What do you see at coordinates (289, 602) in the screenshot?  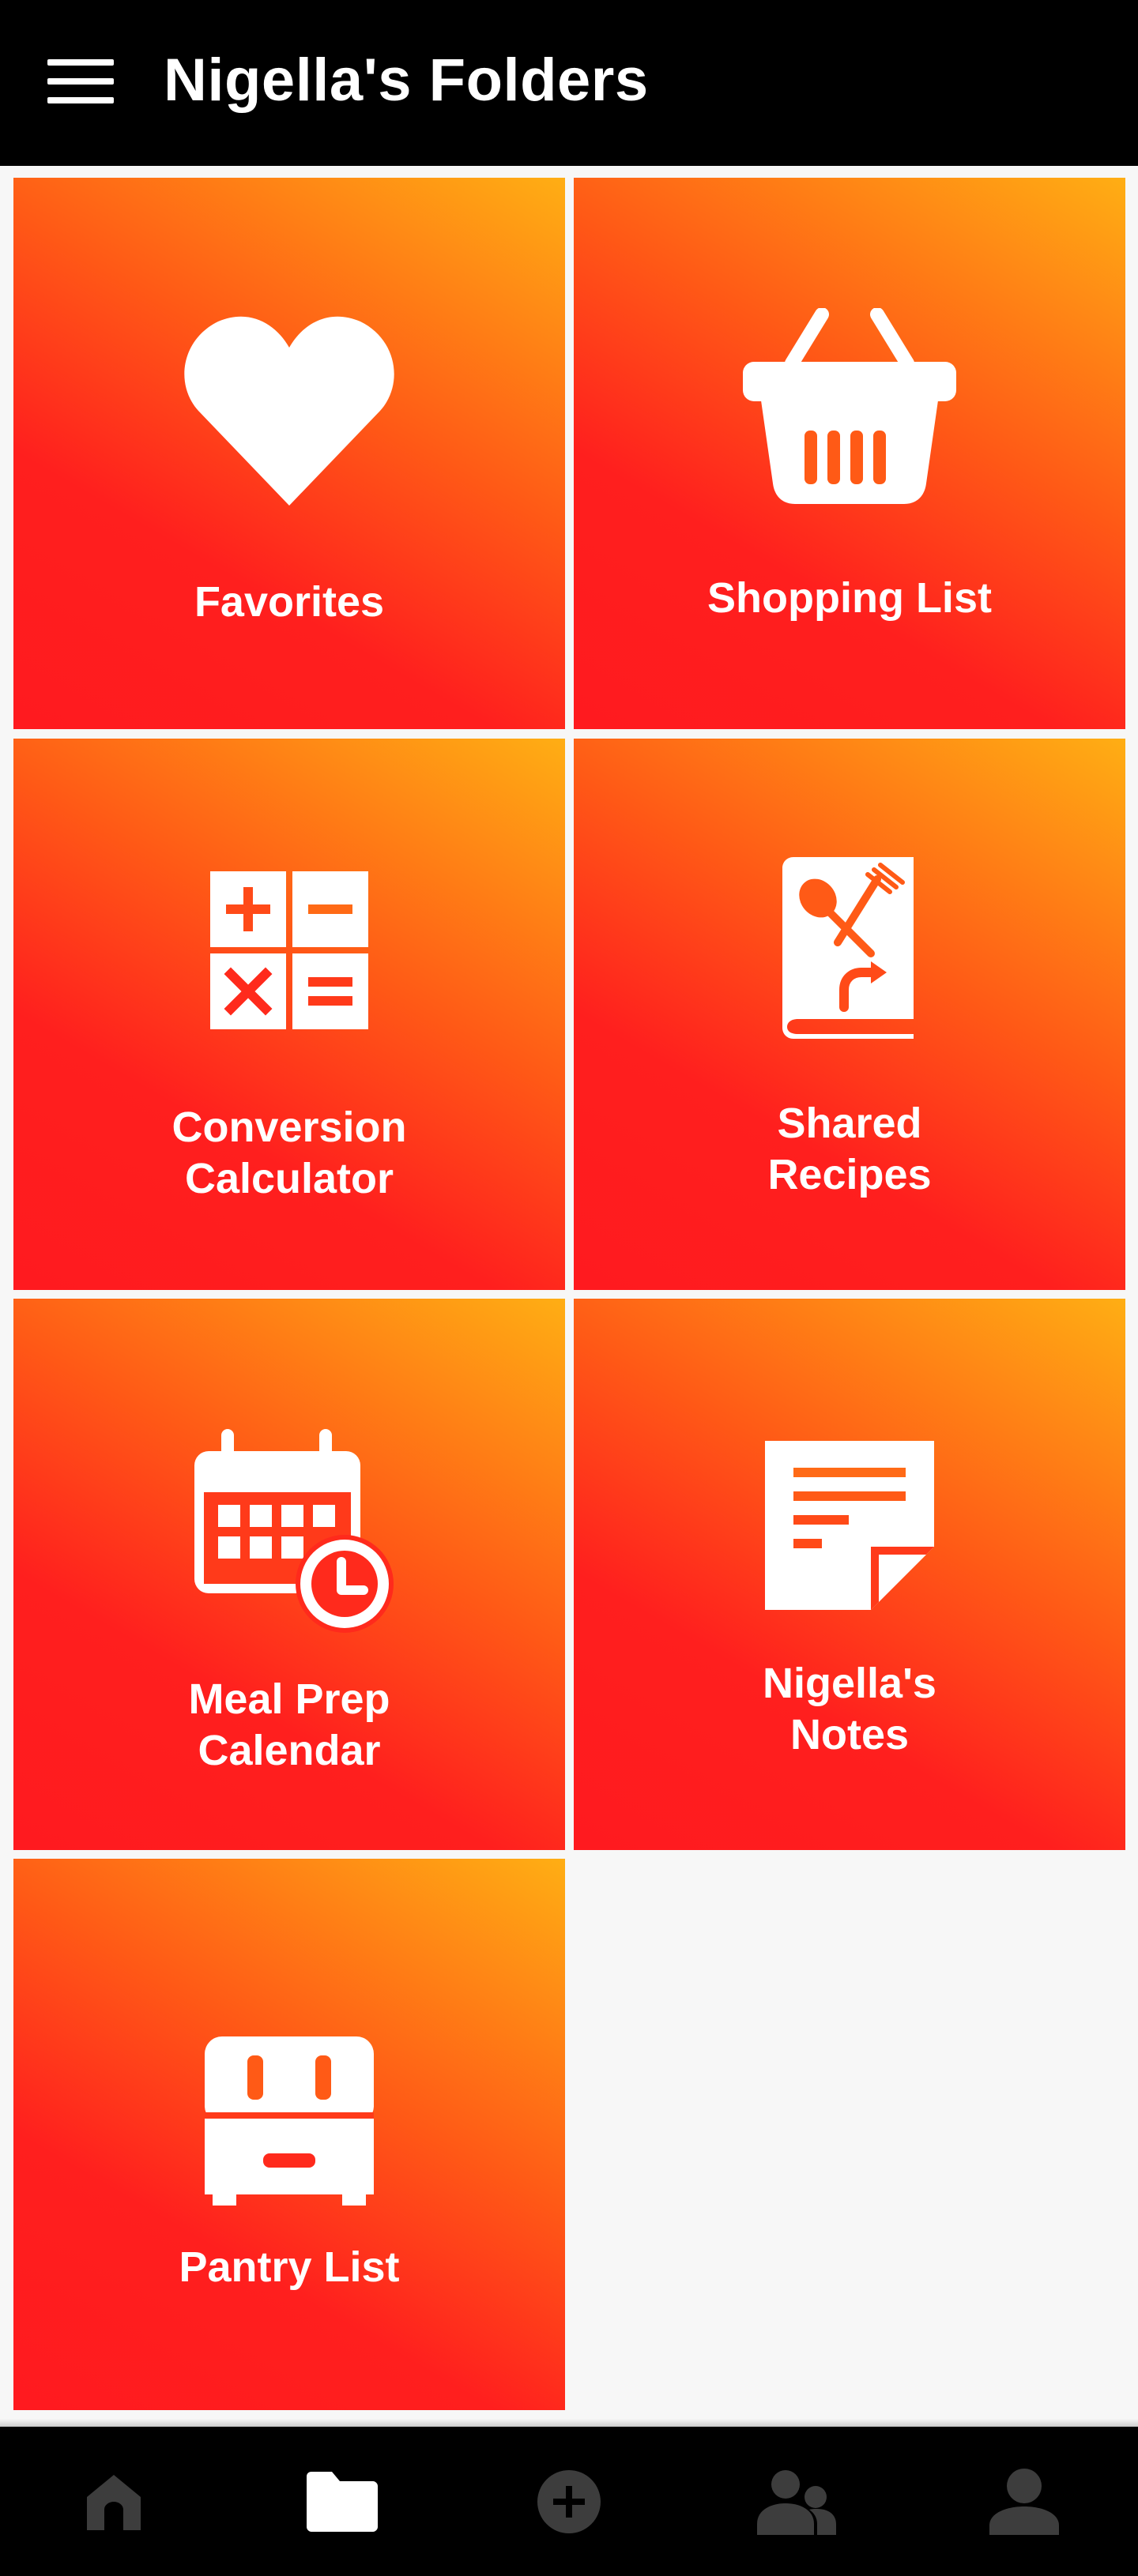 I see `folder-label: Favorites` at bounding box center [289, 602].